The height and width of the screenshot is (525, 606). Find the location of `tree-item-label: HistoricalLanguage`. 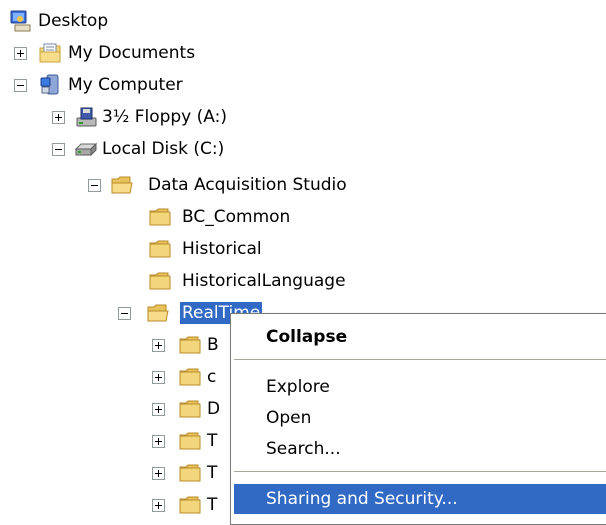

tree-item-label: HistoricalLanguage is located at coordinates (264, 281).